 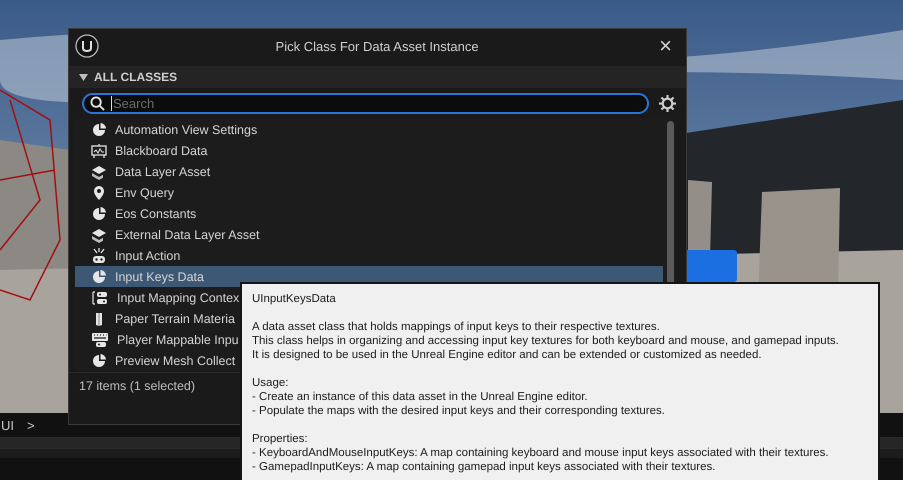 I want to click on tooltip-title: UInputKeysData, so click(x=294, y=299).